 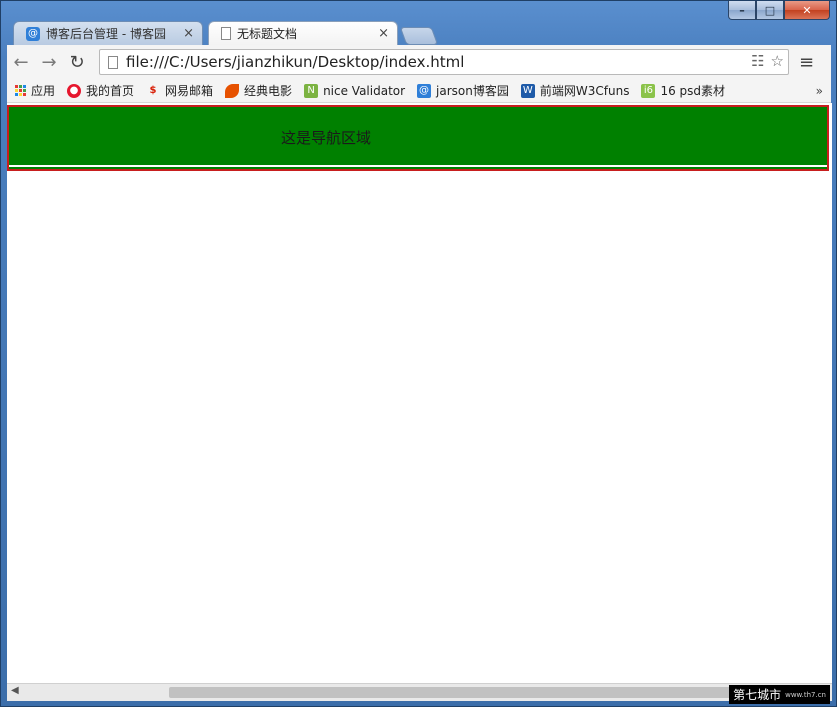 I want to click on nav-region: 这是导航区域, so click(x=418, y=138).